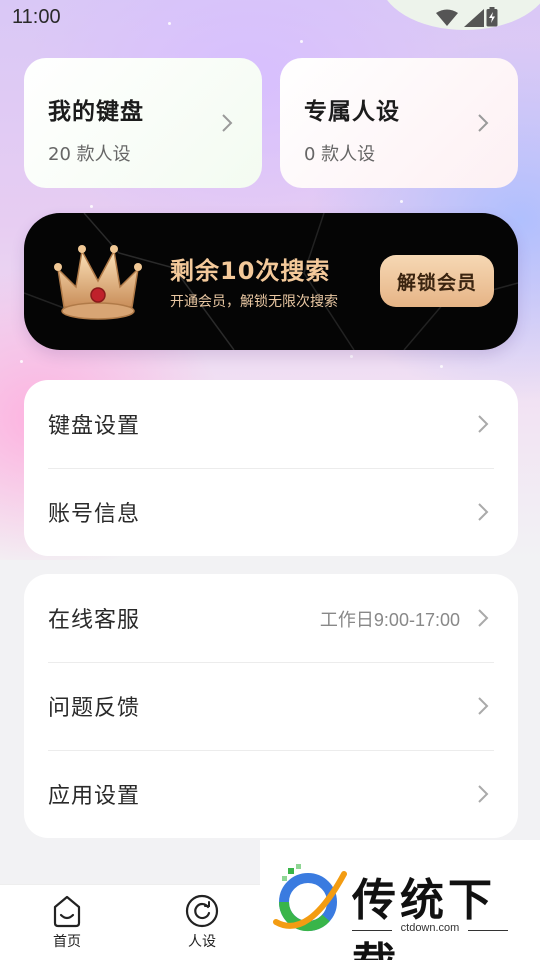 Image resolution: width=540 pixels, height=960 pixels. I want to click on menu-item-label: 键盘设置, so click(94, 426).